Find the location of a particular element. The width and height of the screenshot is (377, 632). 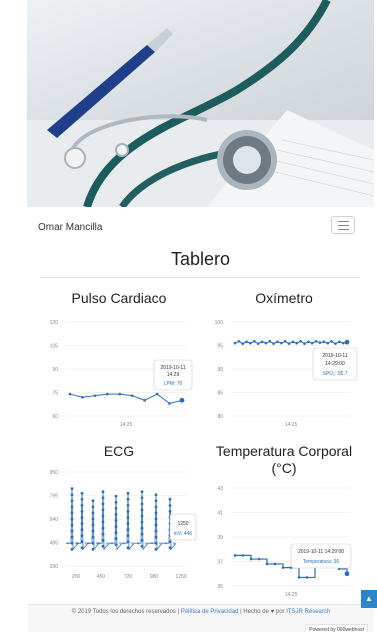

ecg-tooltip: 1250 mV: 446 is located at coordinates (183, 527).